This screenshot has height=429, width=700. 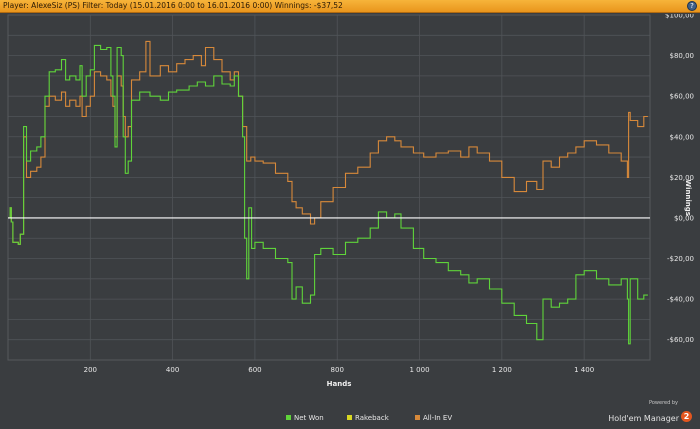 What do you see at coordinates (339, 384) in the screenshot?
I see `x-axis-title: Hands` at bounding box center [339, 384].